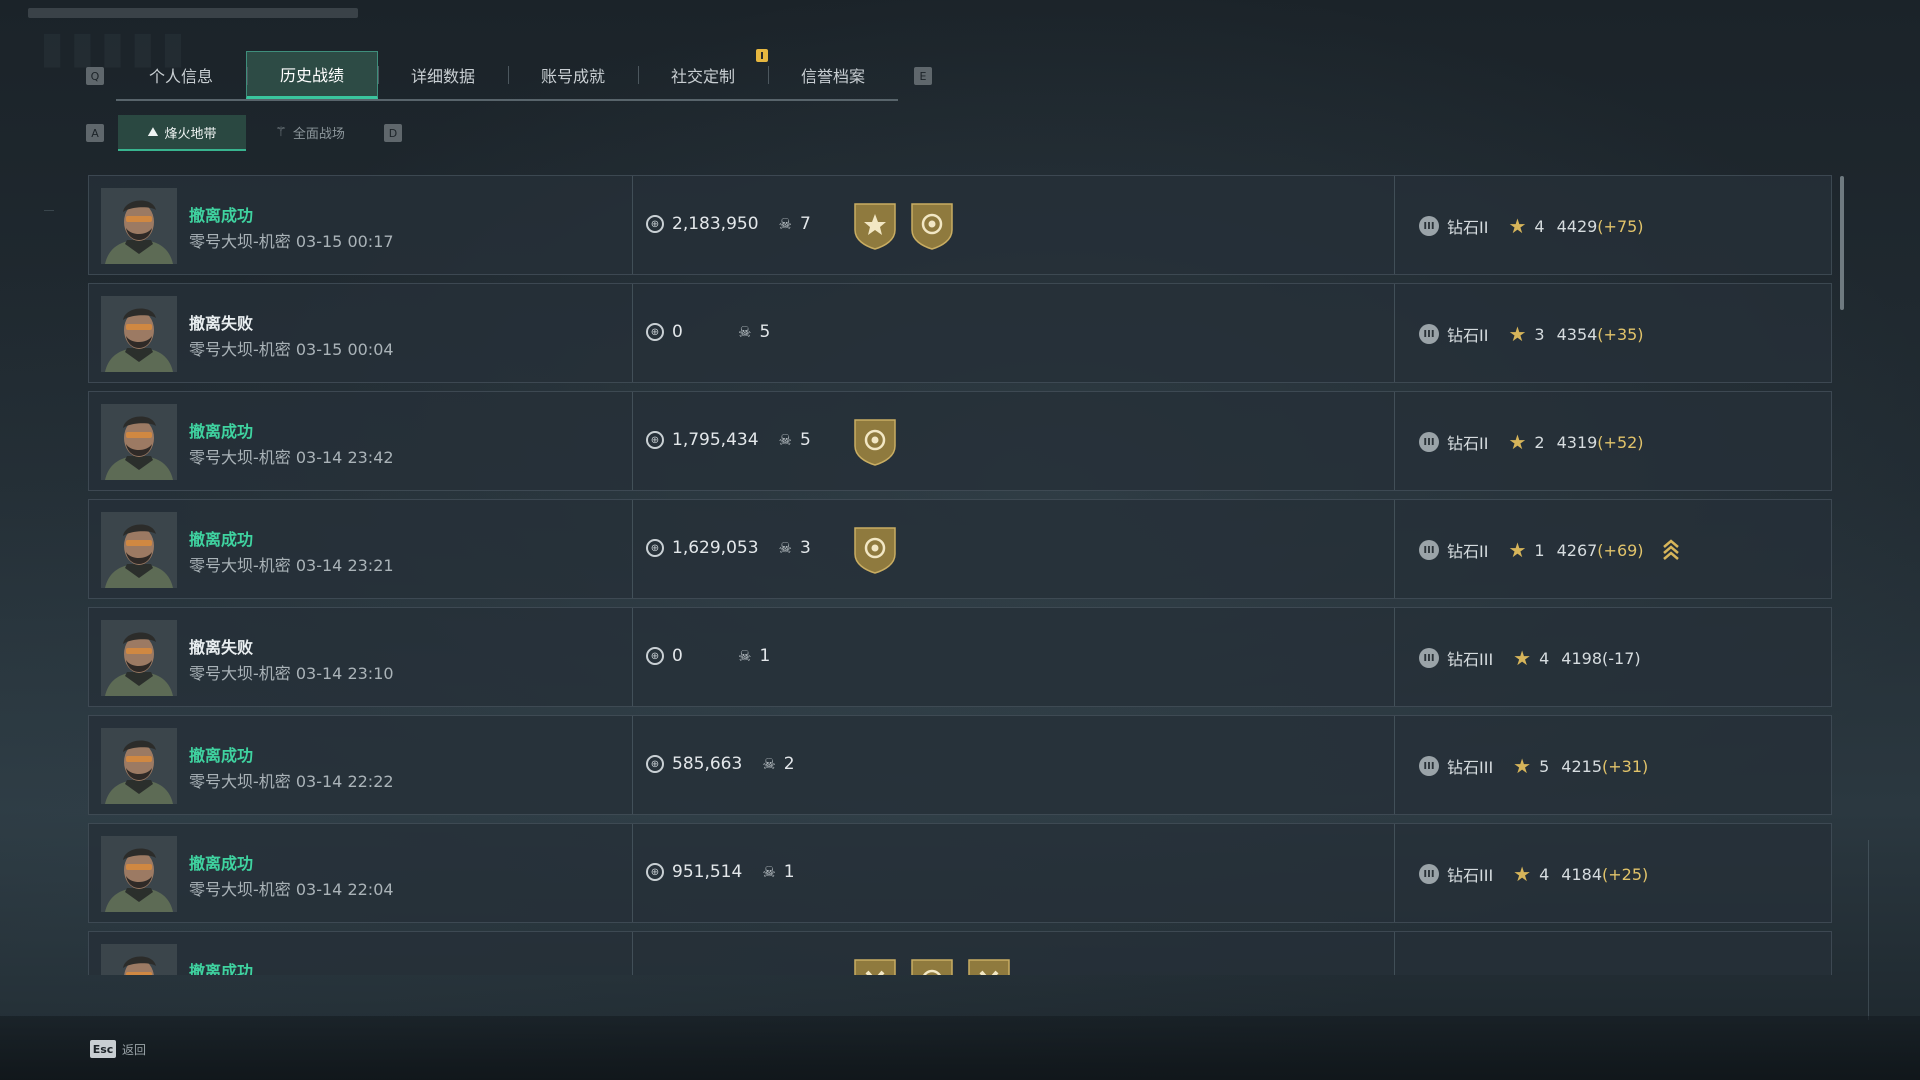 The height and width of the screenshot is (1080, 1920). Describe the element at coordinates (1625, 766) in the screenshot. I see `score-delta: (+31)` at that location.